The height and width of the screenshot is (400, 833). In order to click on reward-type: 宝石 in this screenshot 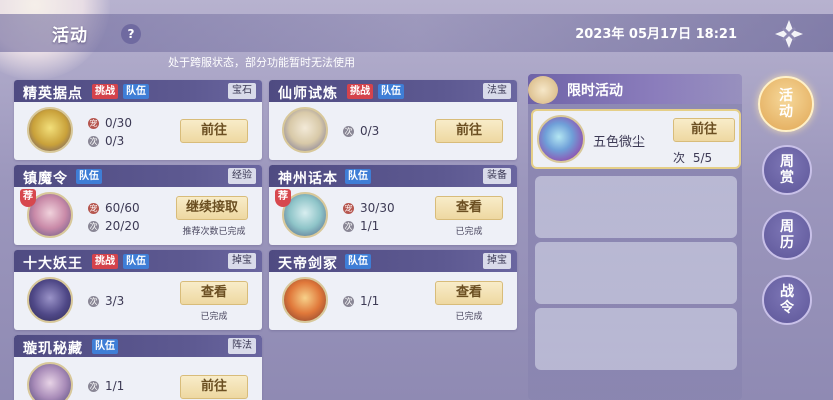, I will do `click(242, 91)`.